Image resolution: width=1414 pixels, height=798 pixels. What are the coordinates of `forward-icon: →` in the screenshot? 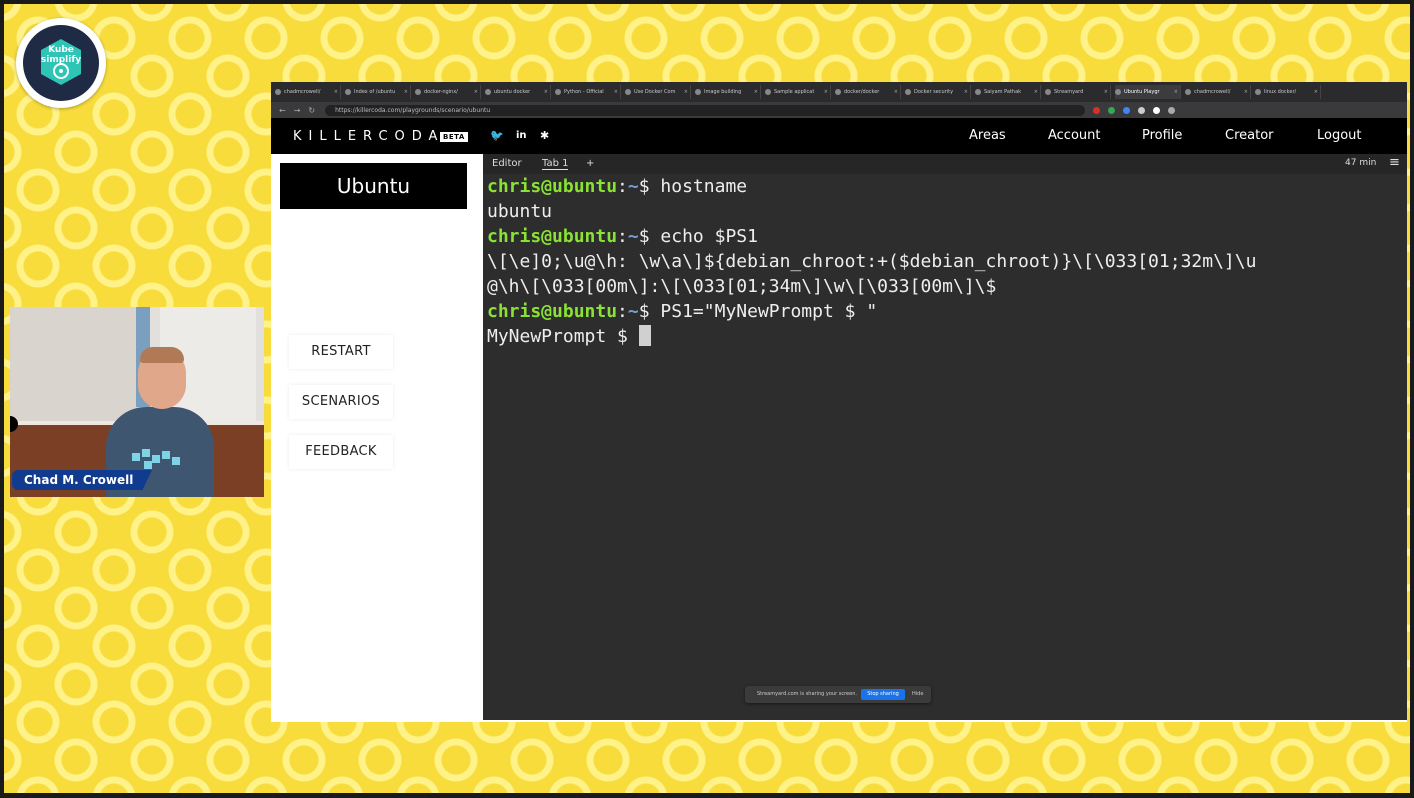 It's located at (297, 110).